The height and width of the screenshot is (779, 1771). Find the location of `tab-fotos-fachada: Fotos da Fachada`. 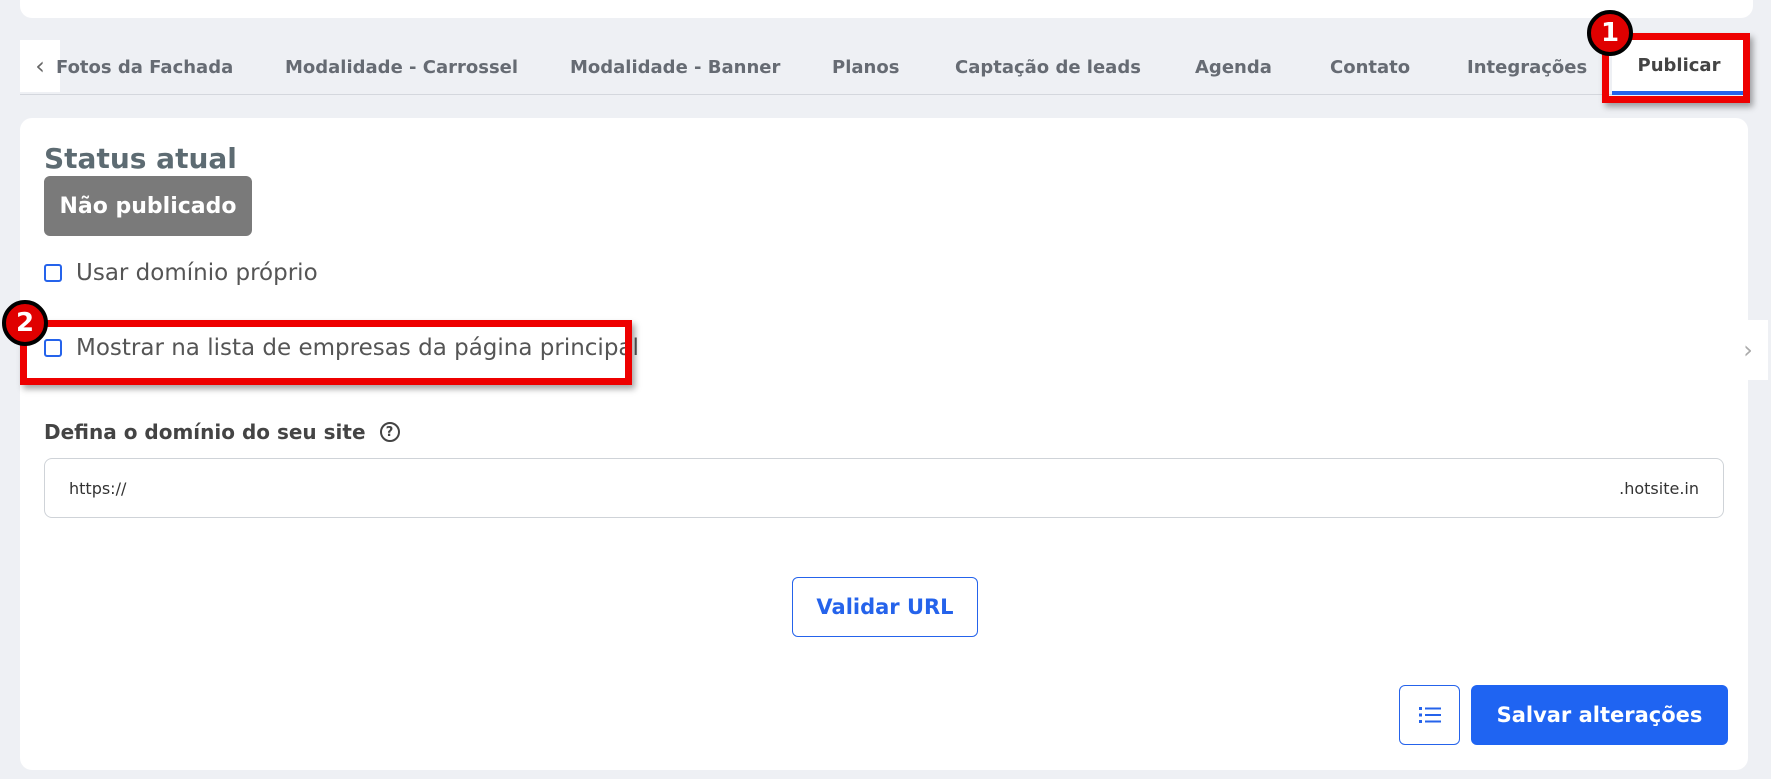

tab-fotos-fachada: Fotos da Fachada is located at coordinates (144, 67).